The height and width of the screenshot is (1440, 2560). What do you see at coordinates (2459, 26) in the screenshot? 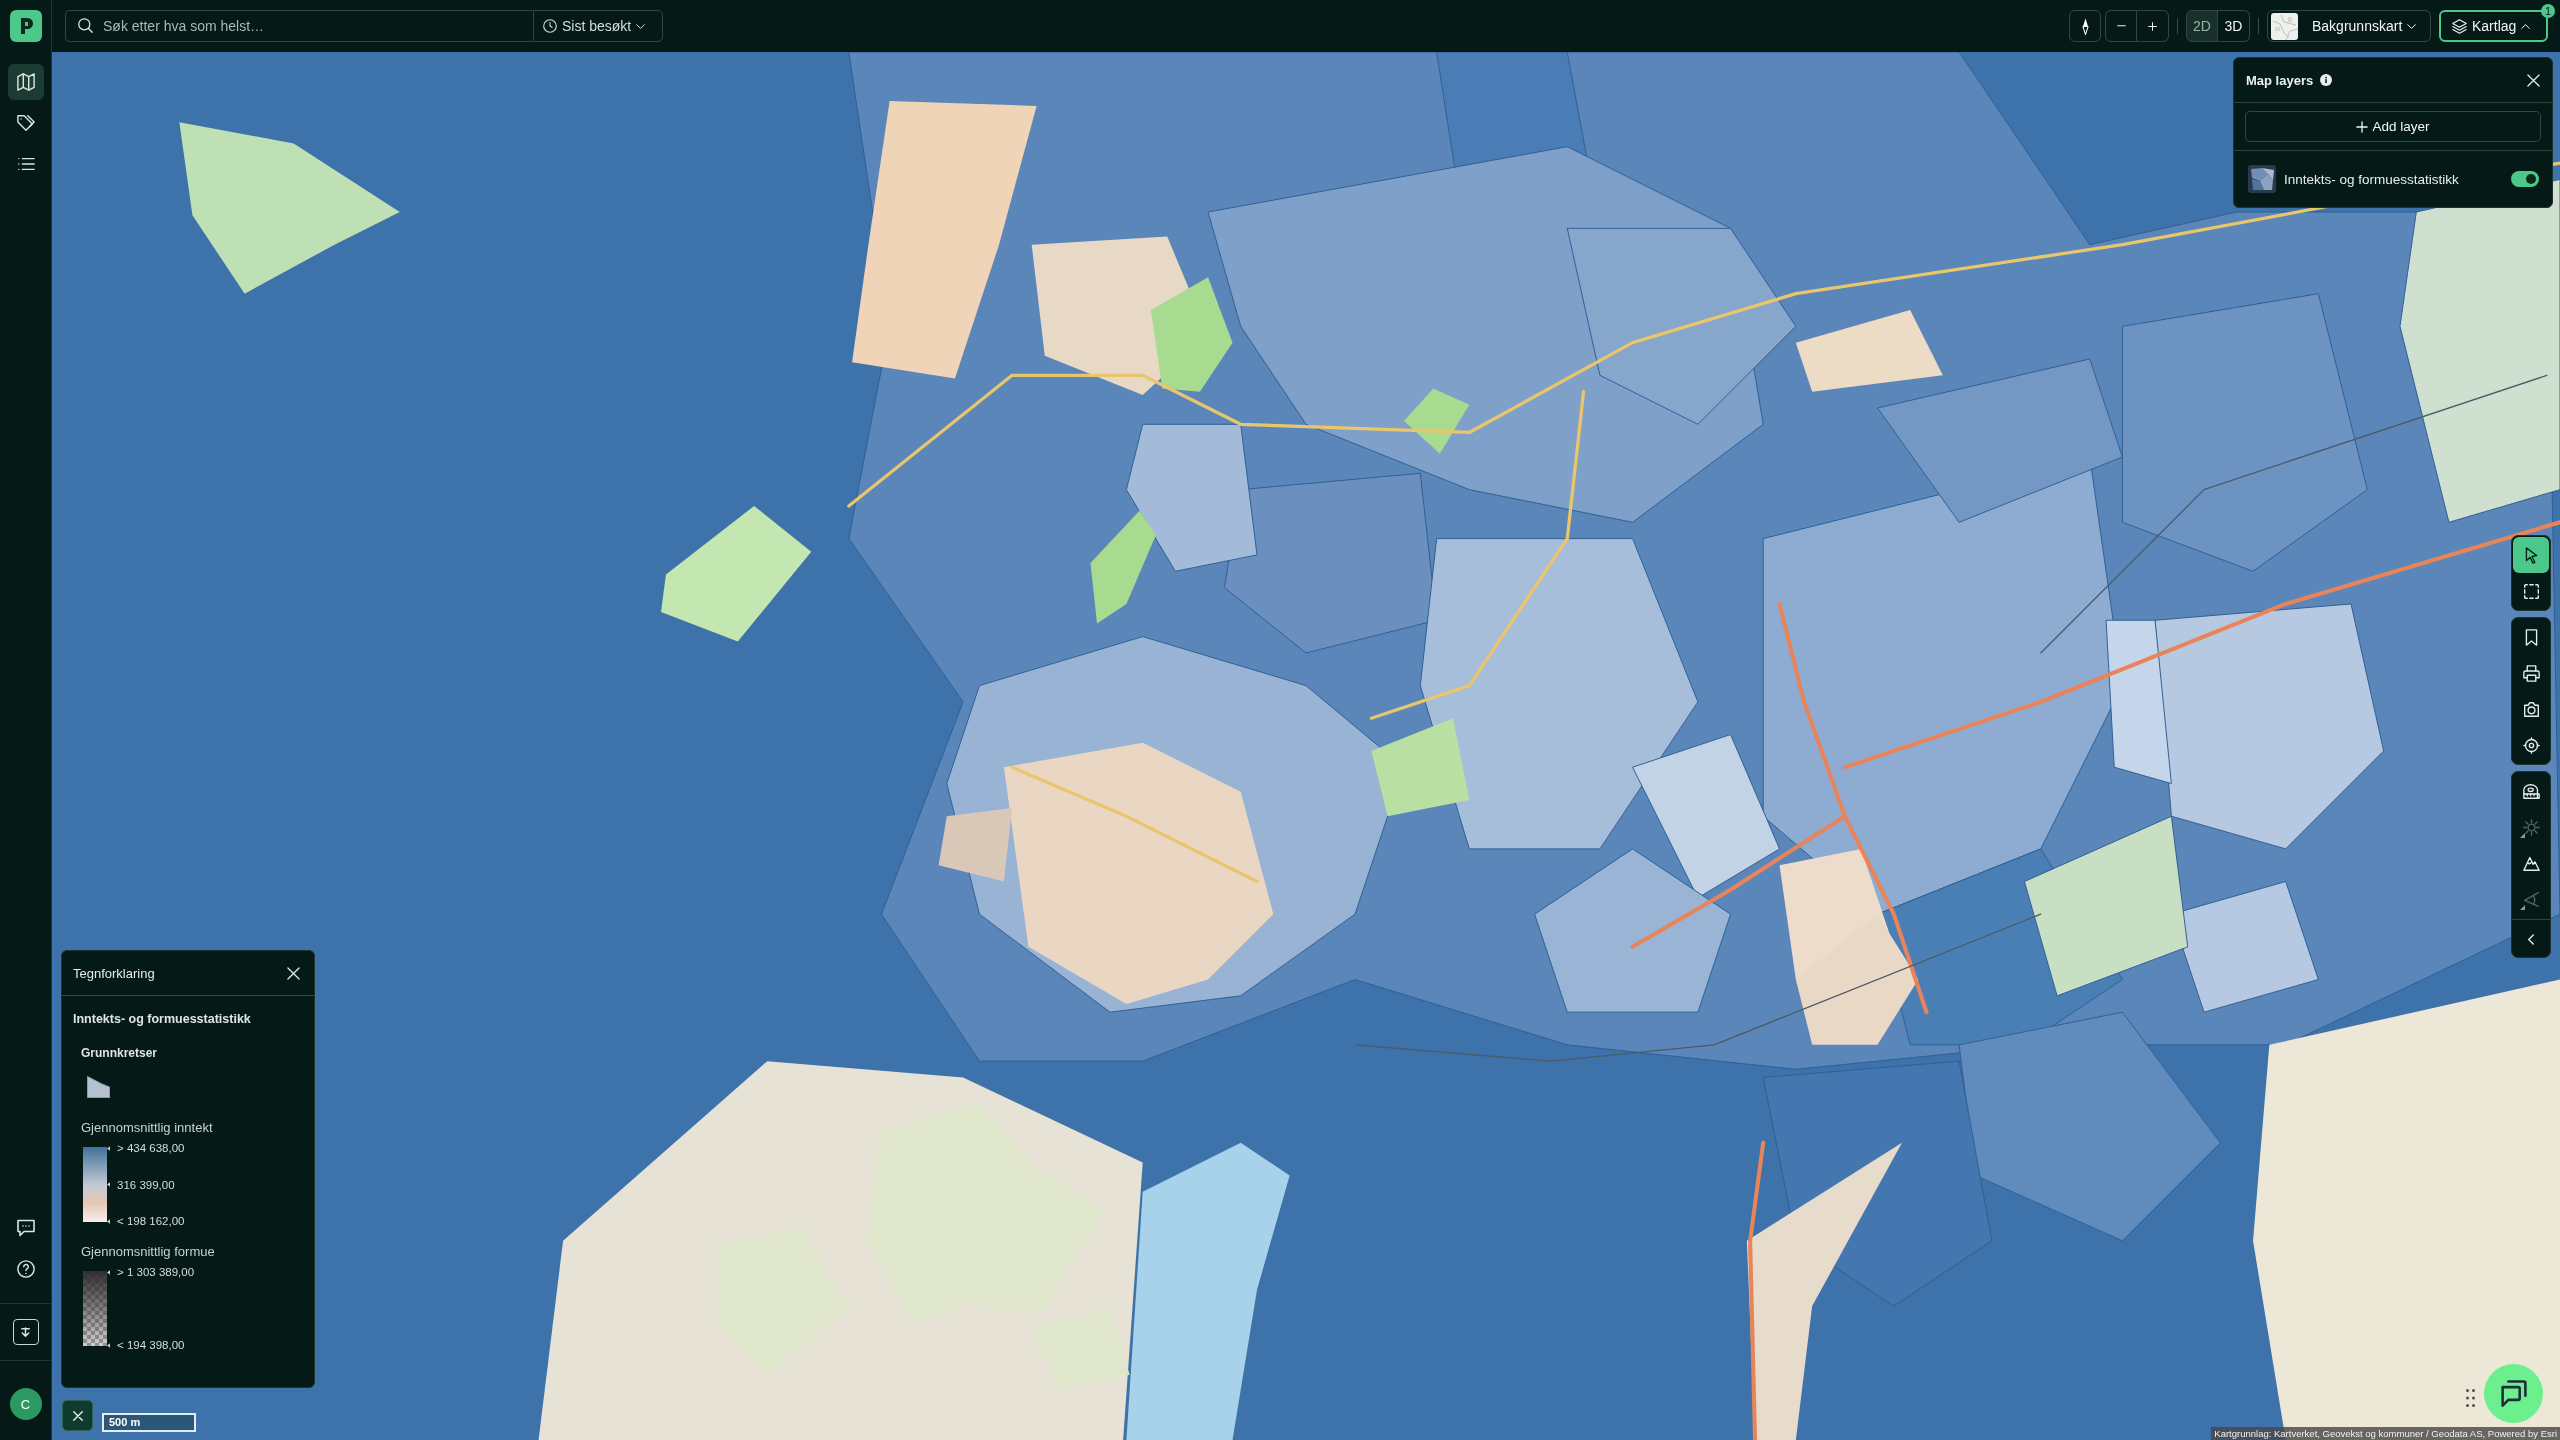
I see `layers-icon` at bounding box center [2459, 26].